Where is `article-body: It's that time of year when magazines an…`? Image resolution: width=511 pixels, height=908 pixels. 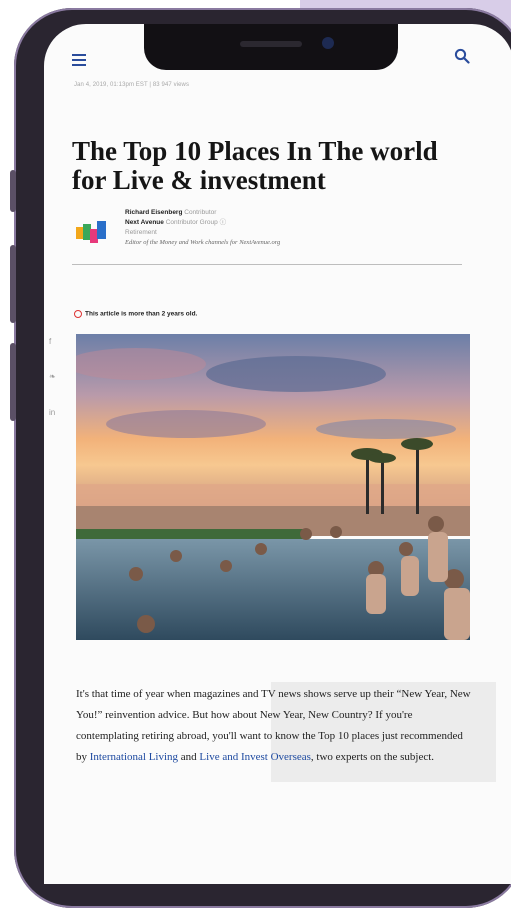 article-body: It's that time of year when magazines an… is located at coordinates (276, 726).